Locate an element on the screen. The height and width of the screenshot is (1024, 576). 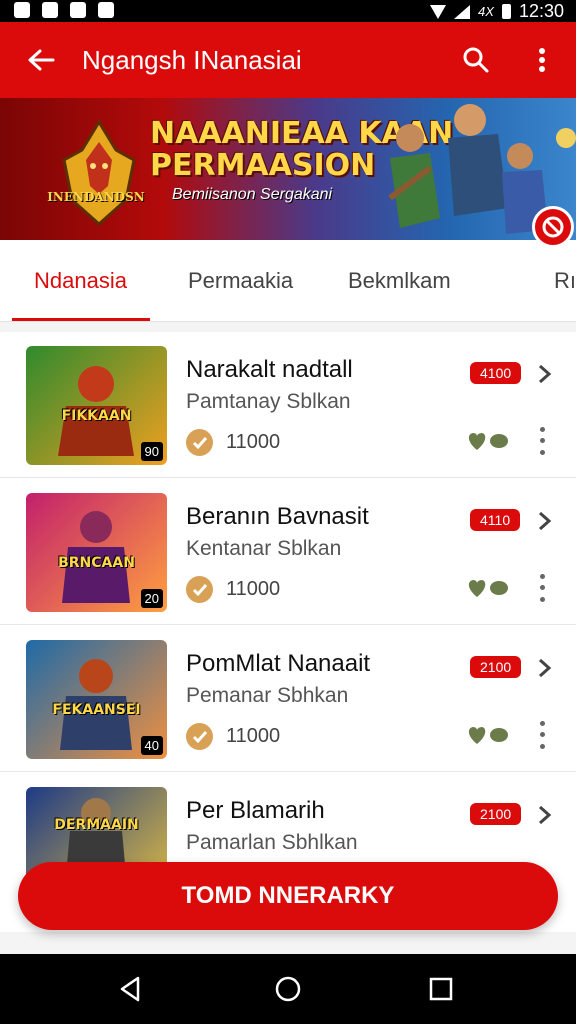
thumbnail-caption: DERMAAIN is located at coordinates (96, 825).